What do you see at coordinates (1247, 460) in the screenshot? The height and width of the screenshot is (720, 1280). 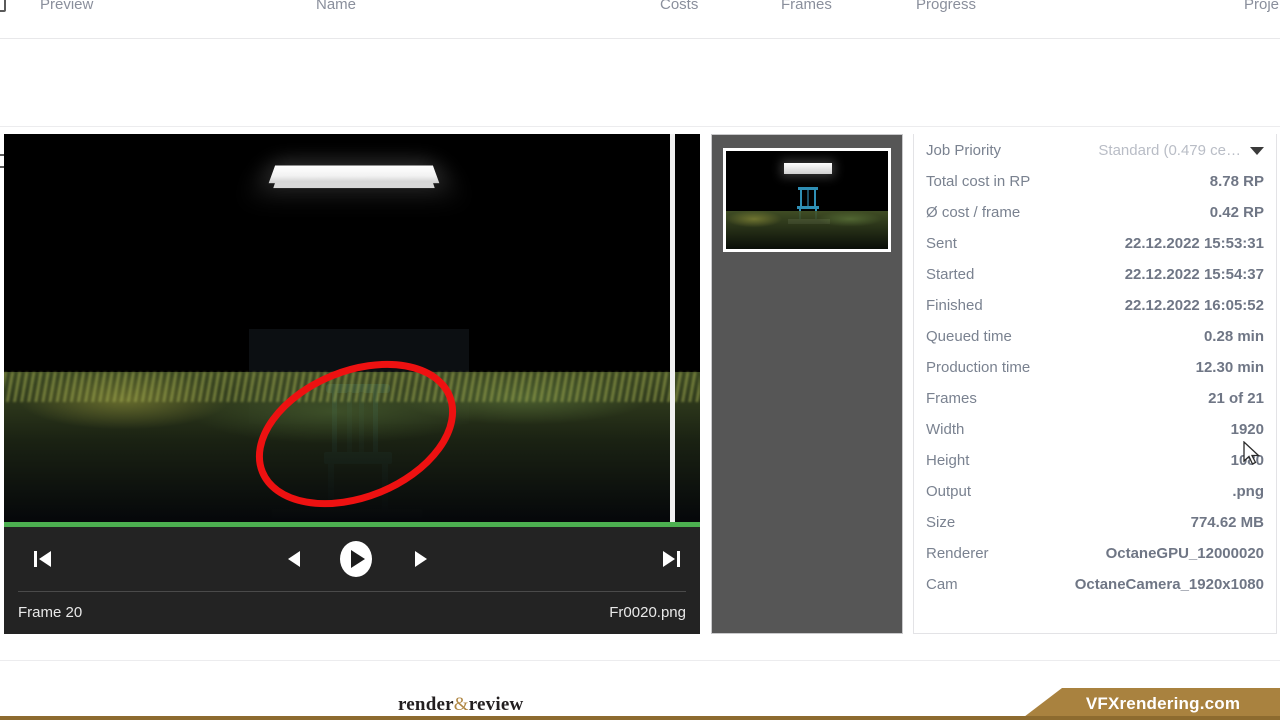 I see `info-value: 1080` at bounding box center [1247, 460].